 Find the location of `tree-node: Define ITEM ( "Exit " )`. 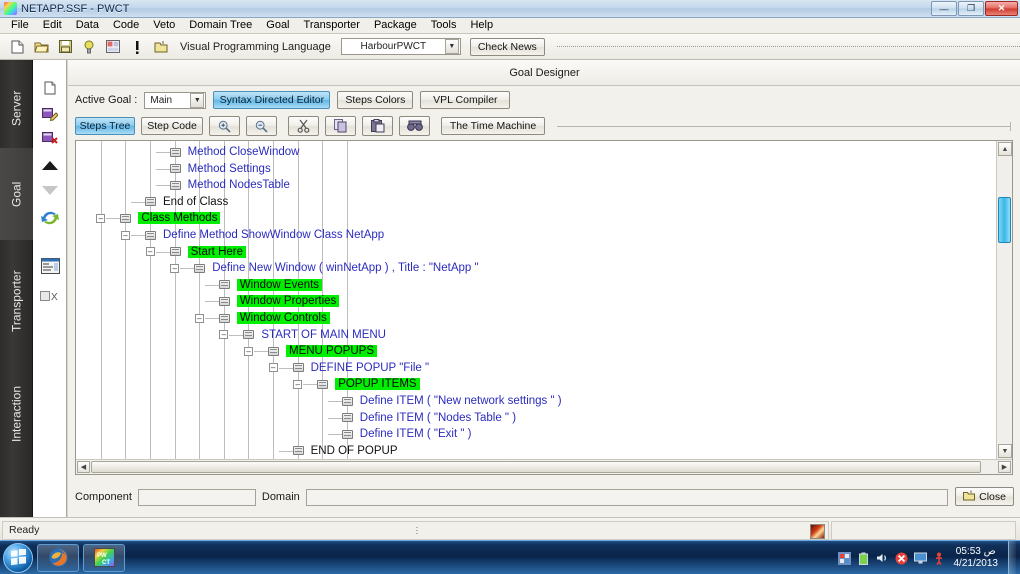

tree-node: Define ITEM ( "Exit " ) is located at coordinates (406, 434).